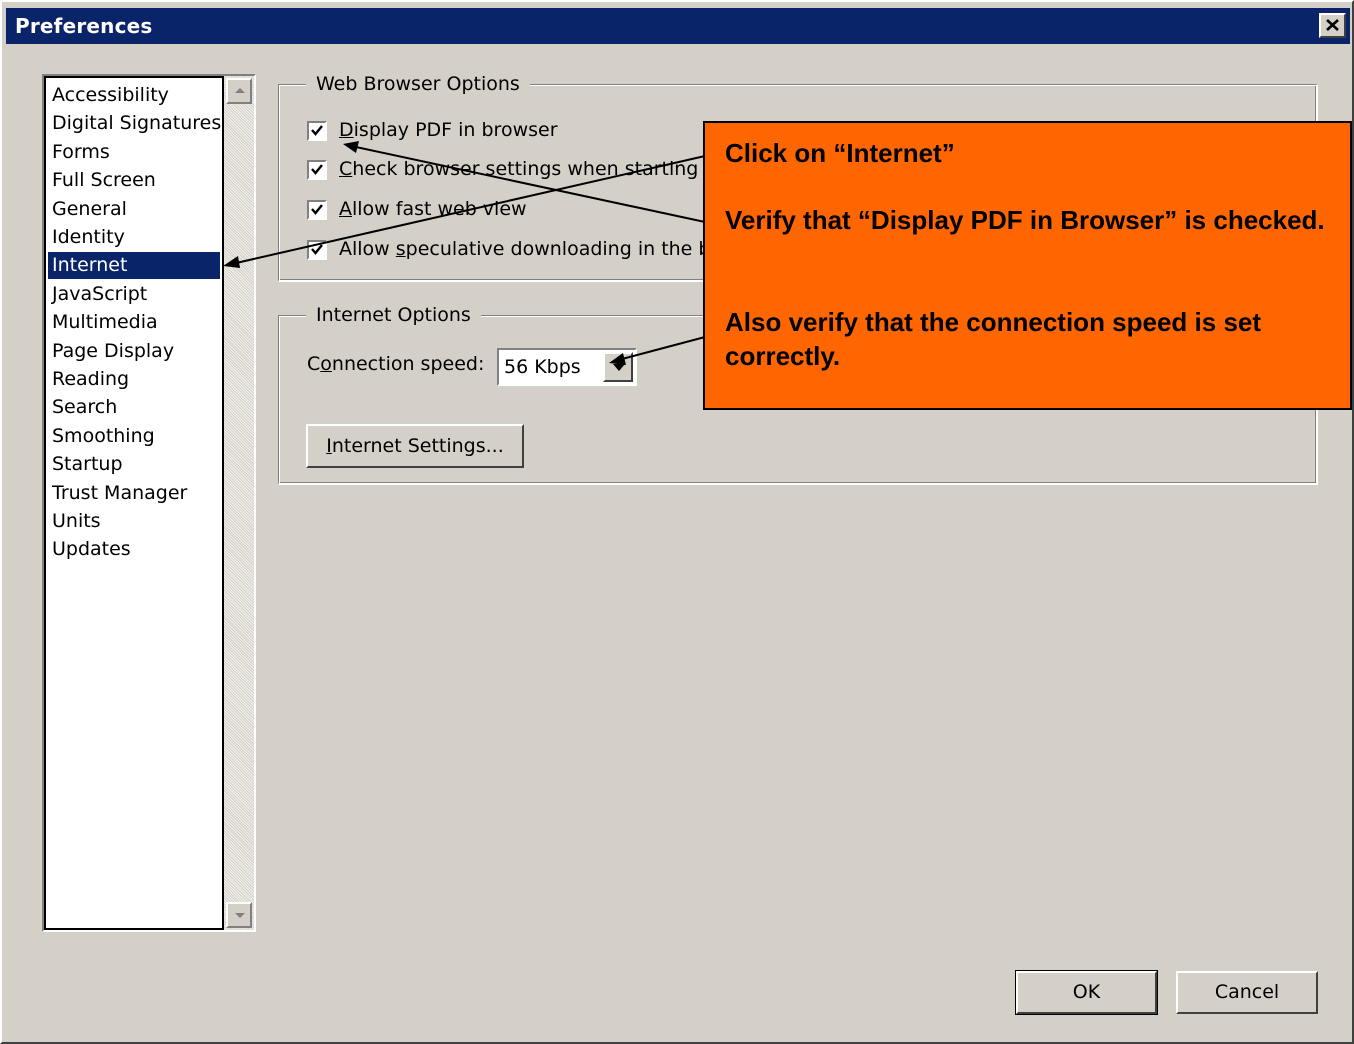 This screenshot has width=1354, height=1044. What do you see at coordinates (134, 123) in the screenshot?
I see `category-item-digital-signatures: Digital Signatures` at bounding box center [134, 123].